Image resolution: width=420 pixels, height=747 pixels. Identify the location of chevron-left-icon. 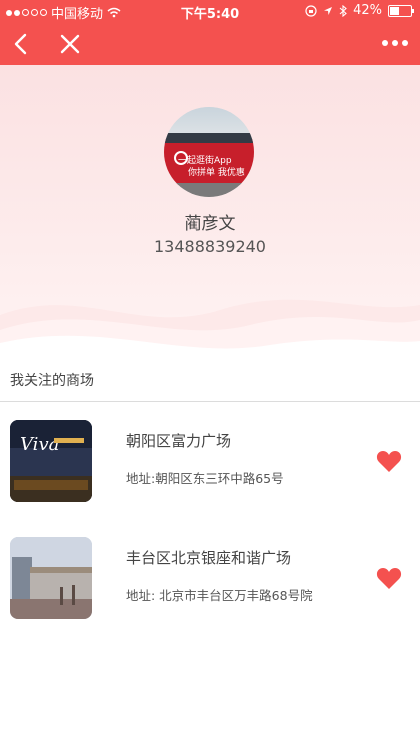
(20, 44).